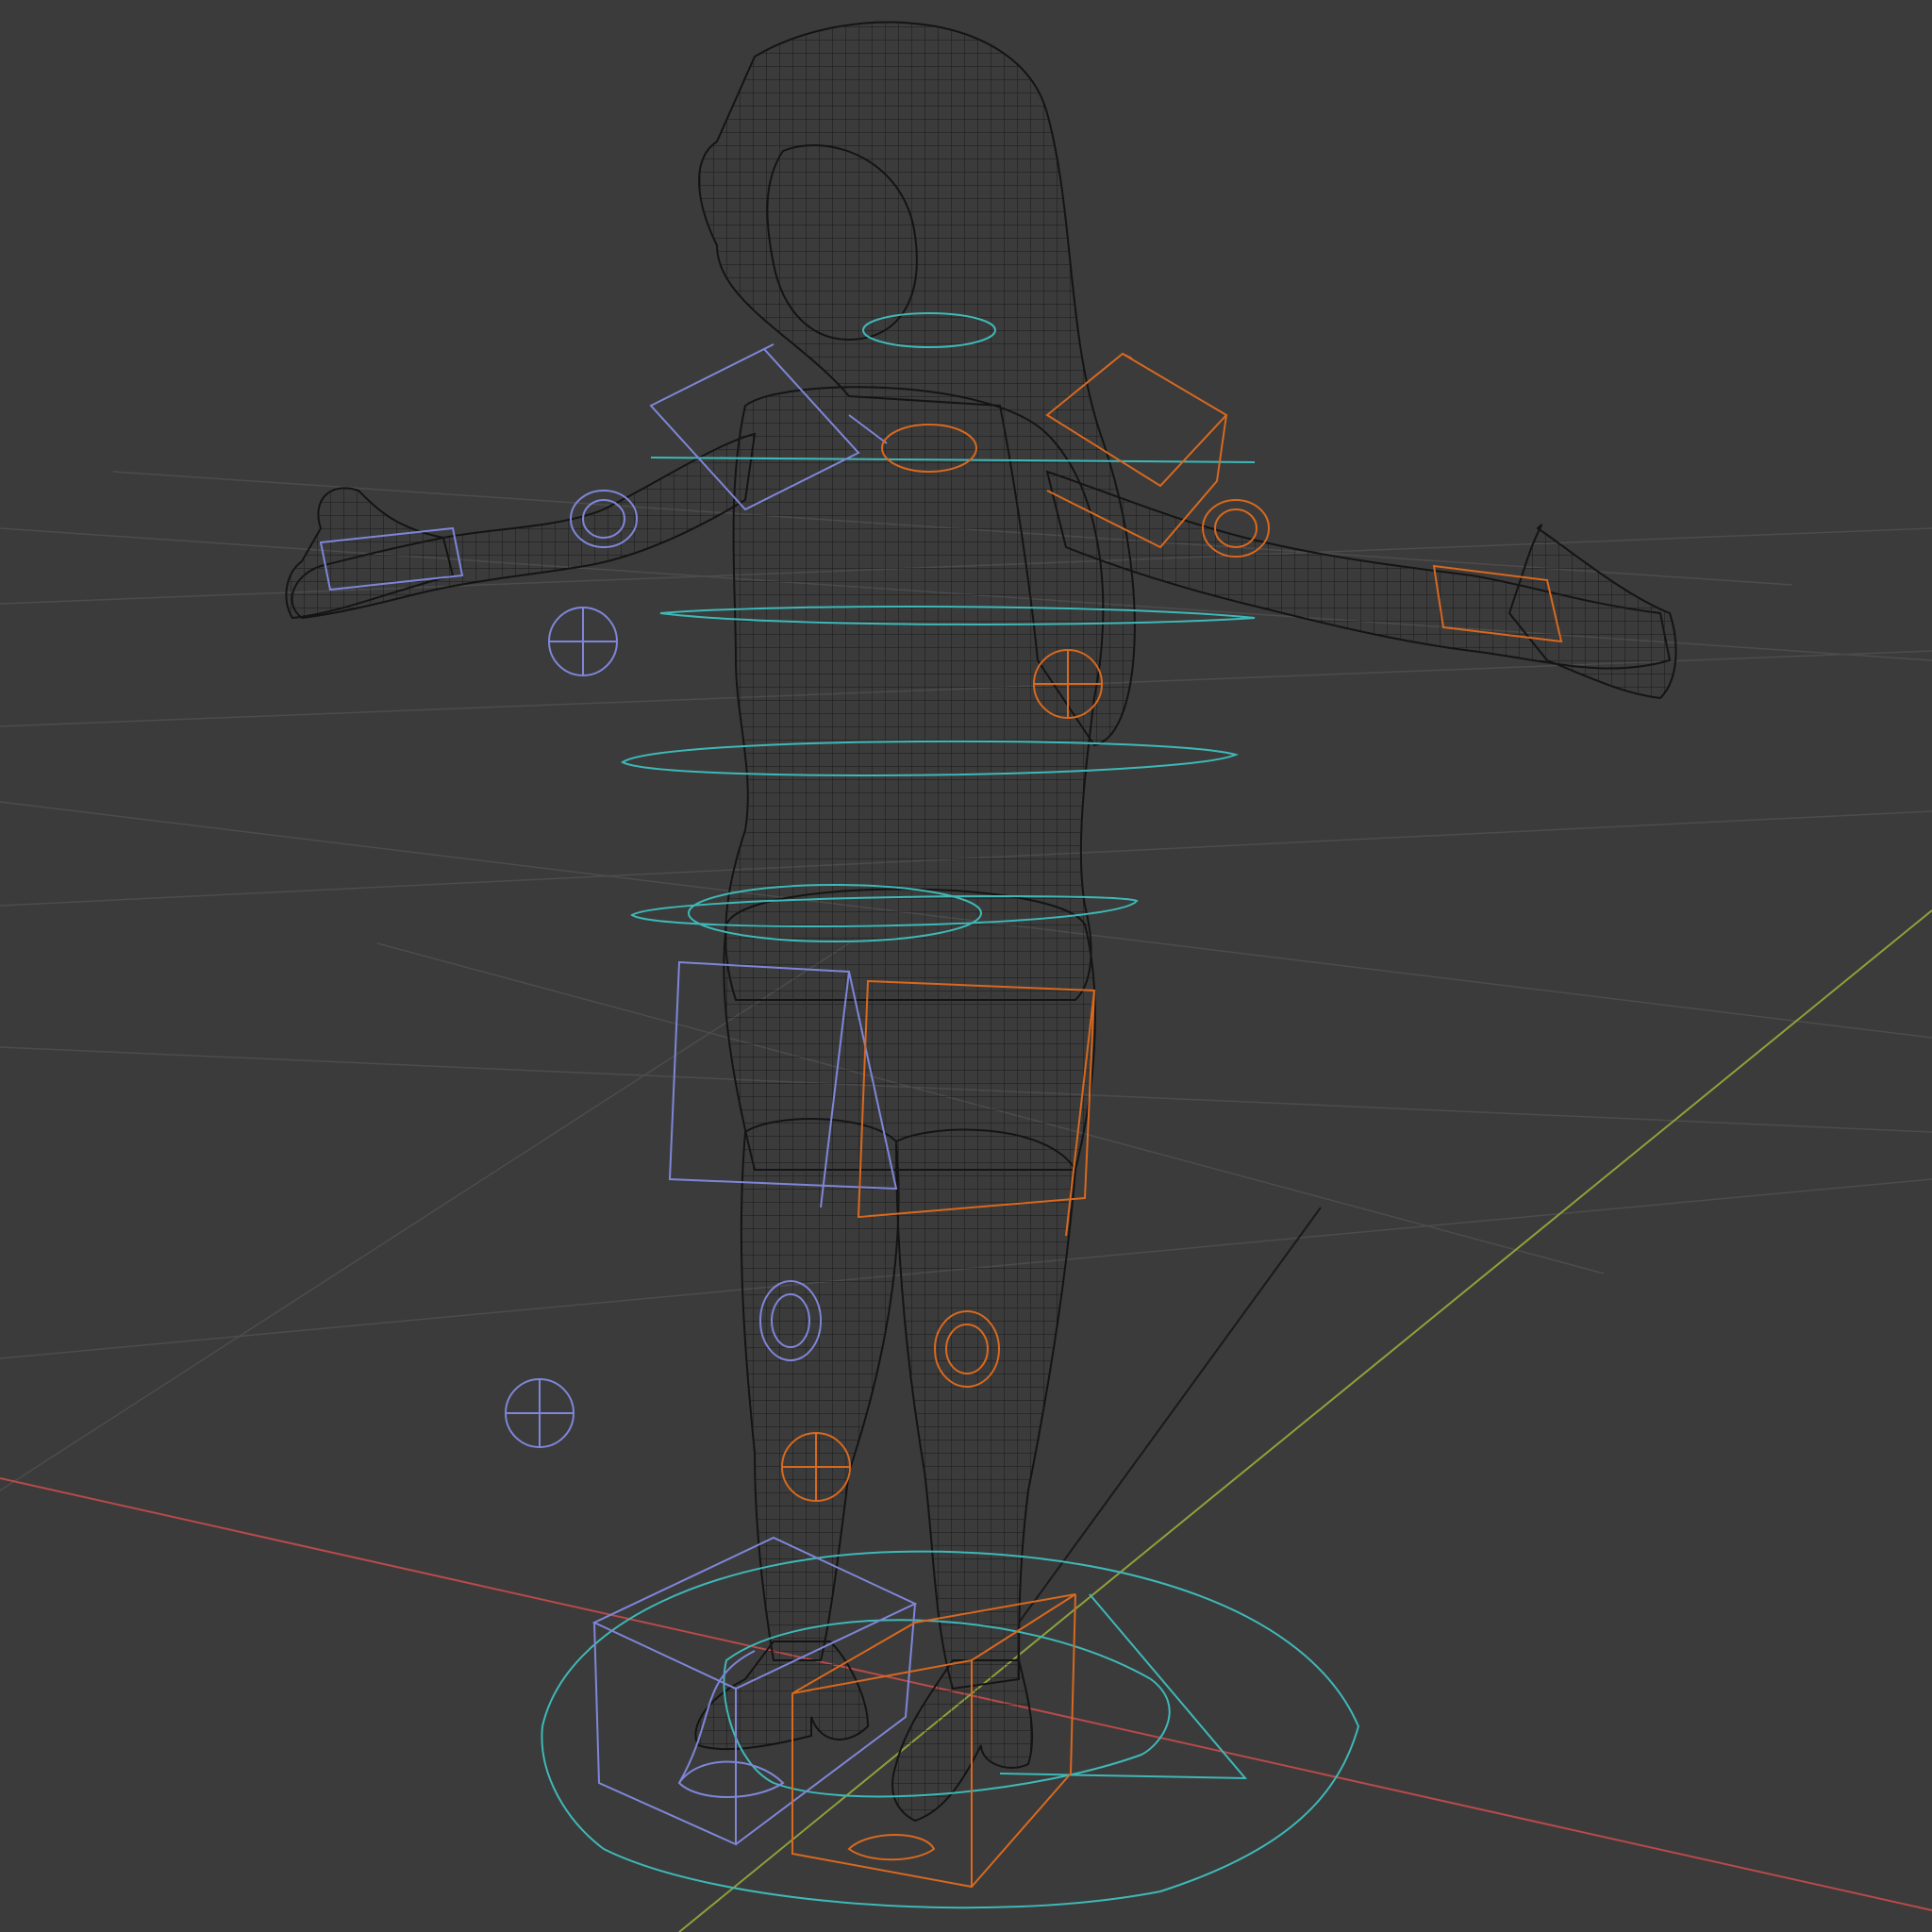  I want to click on right-heel-control, so click(892, 1848).